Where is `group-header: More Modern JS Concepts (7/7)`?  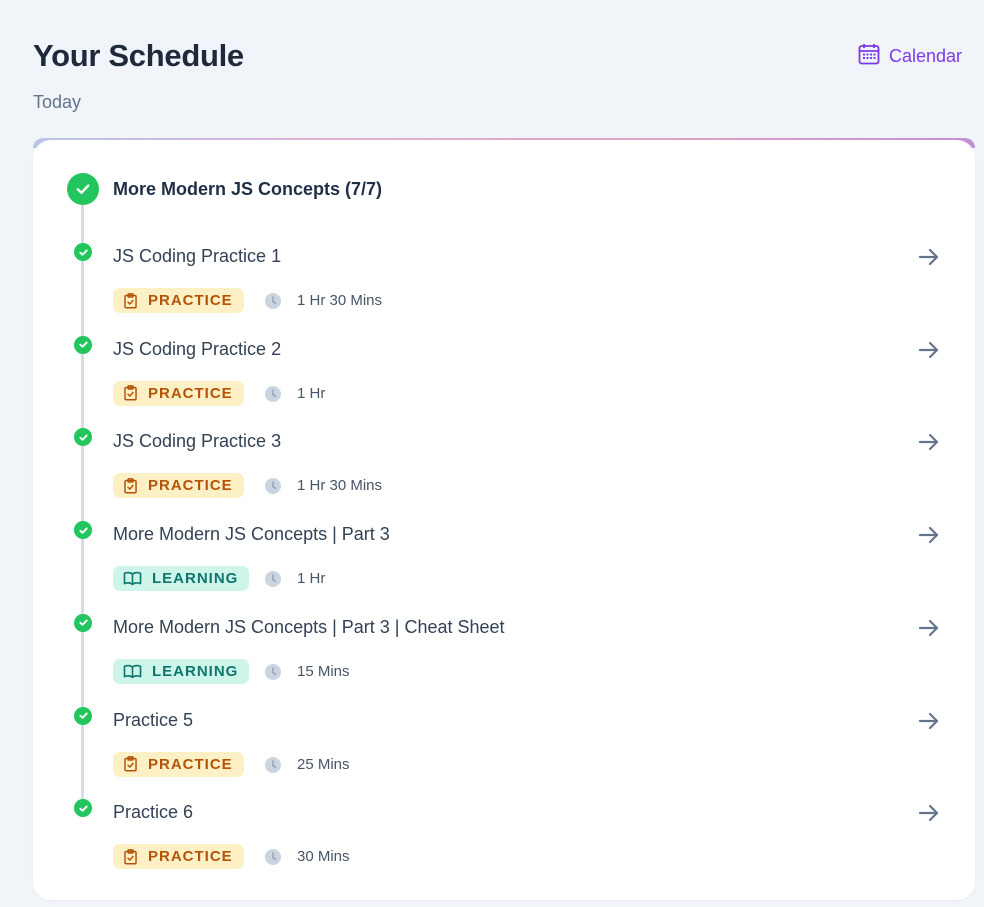 group-header: More Modern JS Concepts (7/7) is located at coordinates (224, 189).